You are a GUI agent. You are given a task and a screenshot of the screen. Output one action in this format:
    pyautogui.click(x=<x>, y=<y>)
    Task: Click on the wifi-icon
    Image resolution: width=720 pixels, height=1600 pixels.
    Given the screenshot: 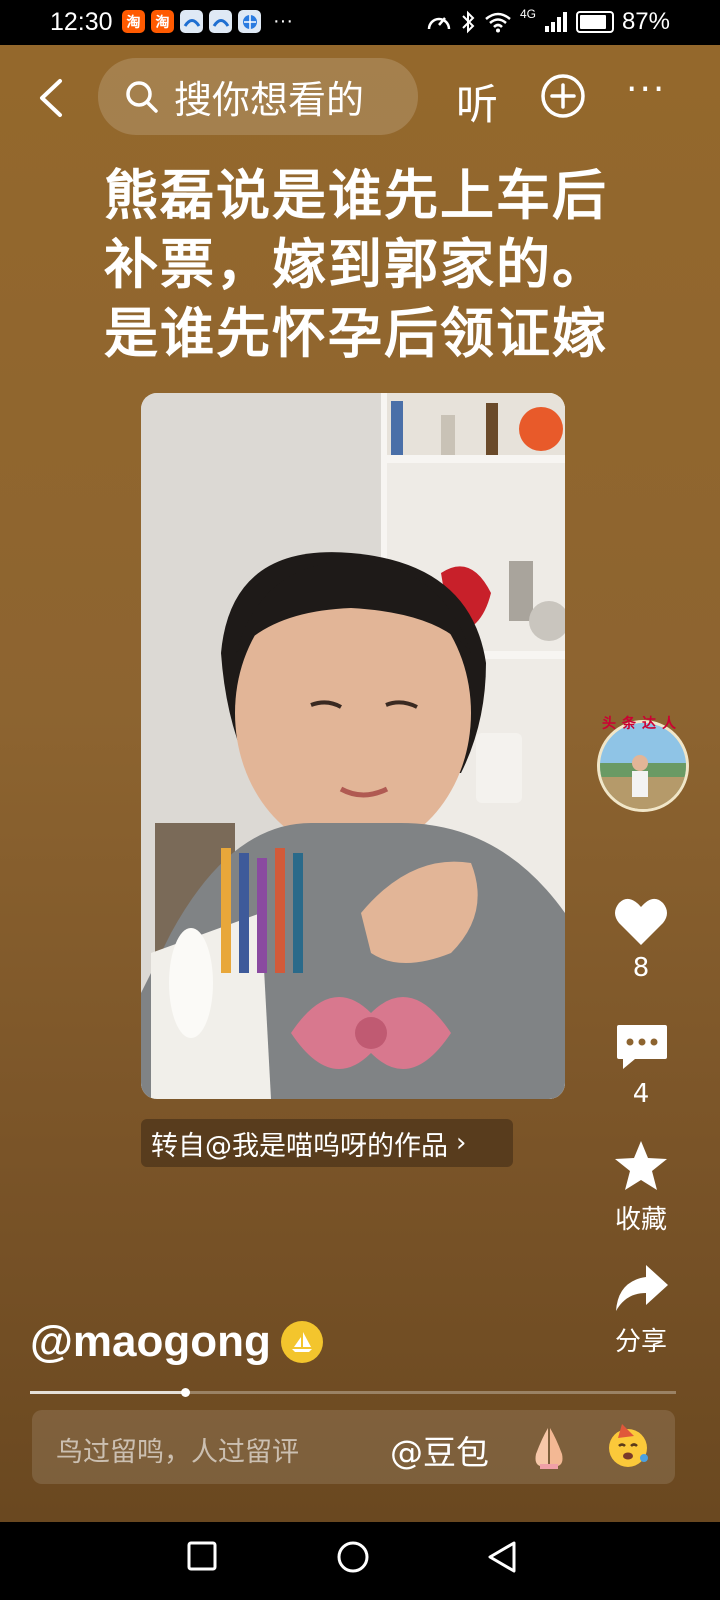 What is the action you would take?
    pyautogui.click(x=498, y=22)
    